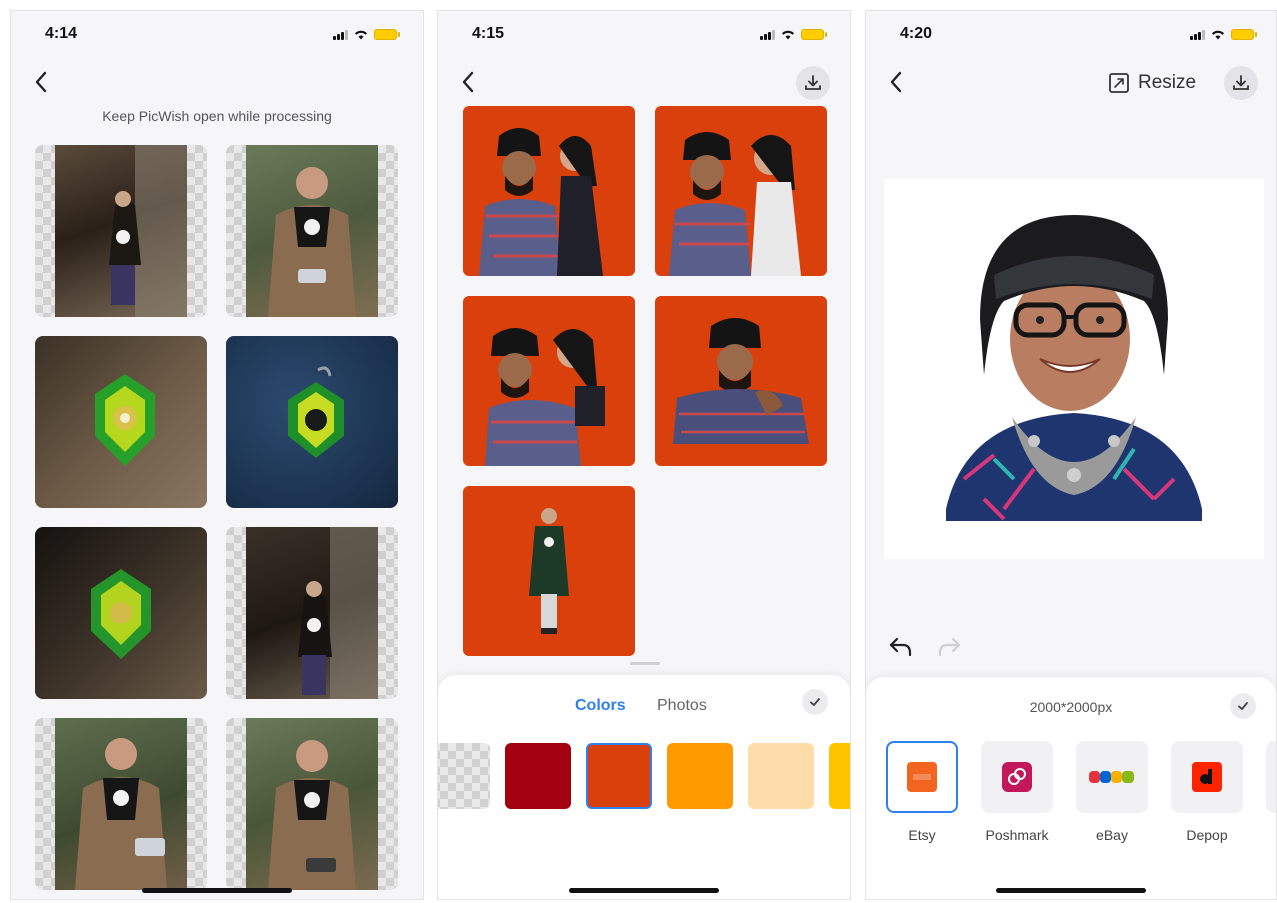  Describe the element at coordinates (619, 776) in the screenshot. I see `swatch-orange-red-selected` at that location.